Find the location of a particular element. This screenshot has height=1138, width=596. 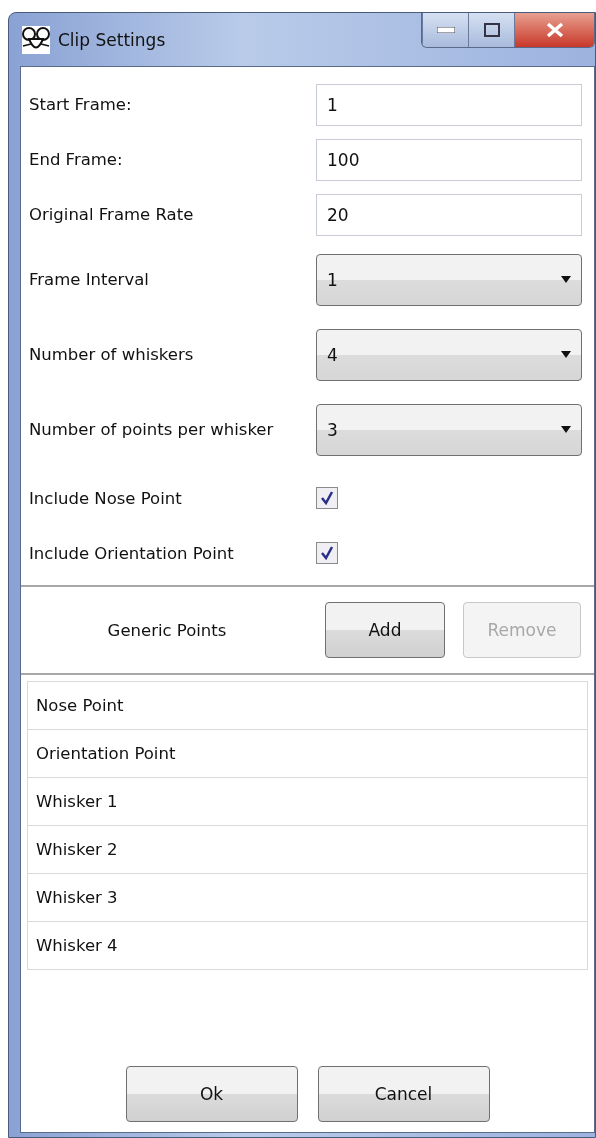

dropdown: 4 is located at coordinates (449, 354).